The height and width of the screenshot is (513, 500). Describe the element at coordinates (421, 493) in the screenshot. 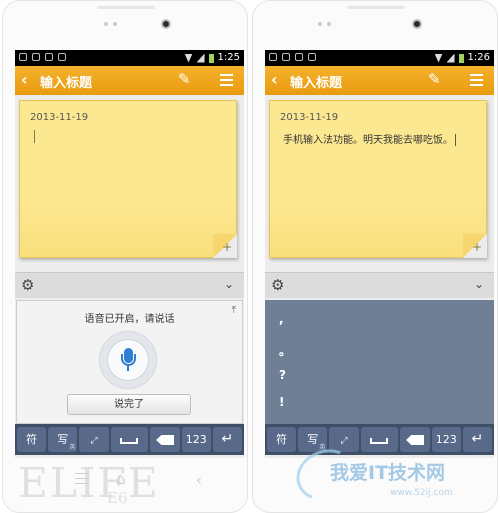

I see `watermark-url: www.52ij.com` at that location.